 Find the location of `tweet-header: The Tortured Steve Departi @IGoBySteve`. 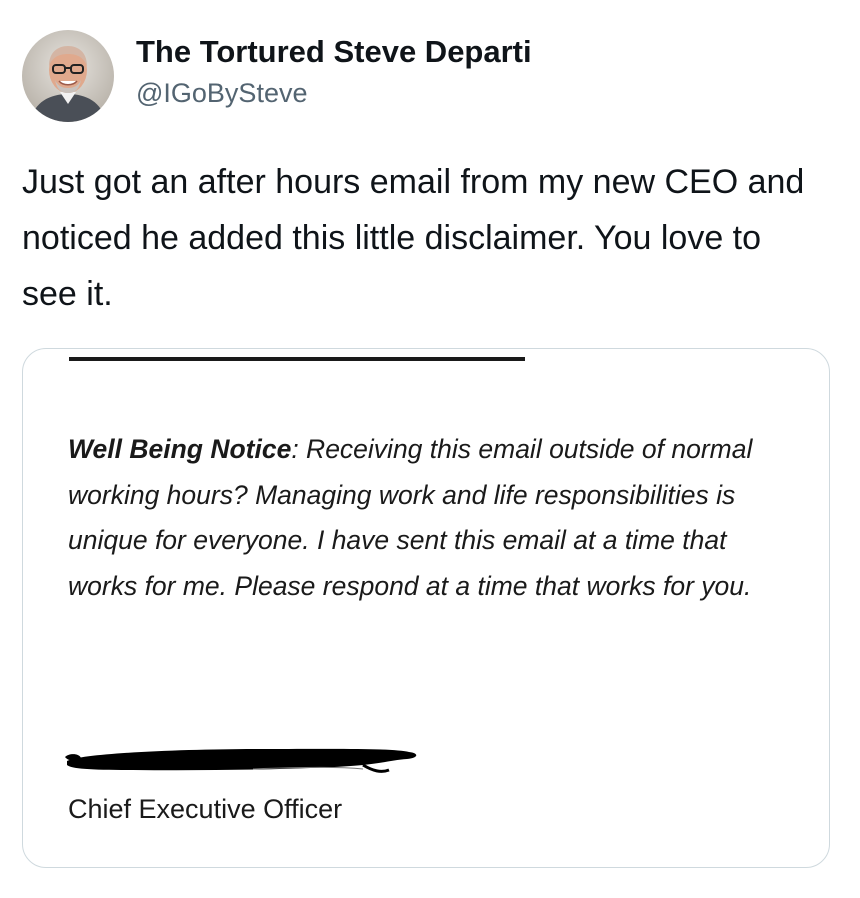

tweet-header: The Tortured Steve Departi @IGoBySteve is located at coordinates (305, 76).